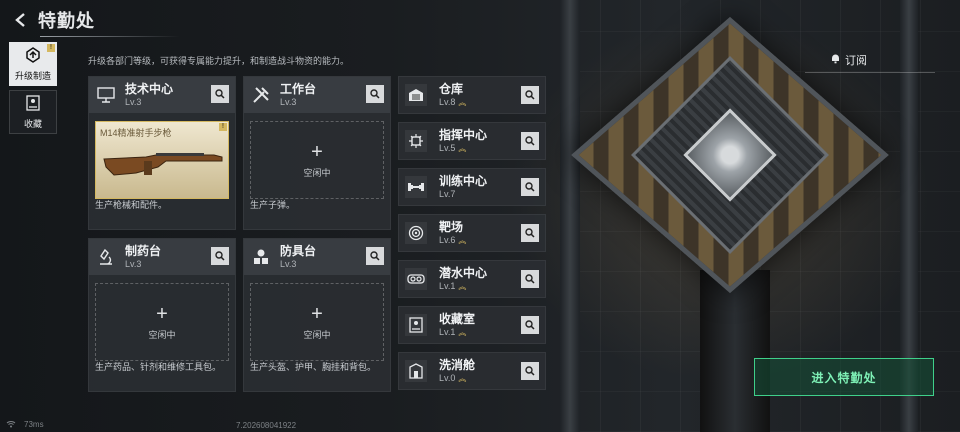 The image size is (960, 432). I want to click on panel-header: 防具台 Lv.3, so click(317, 257).